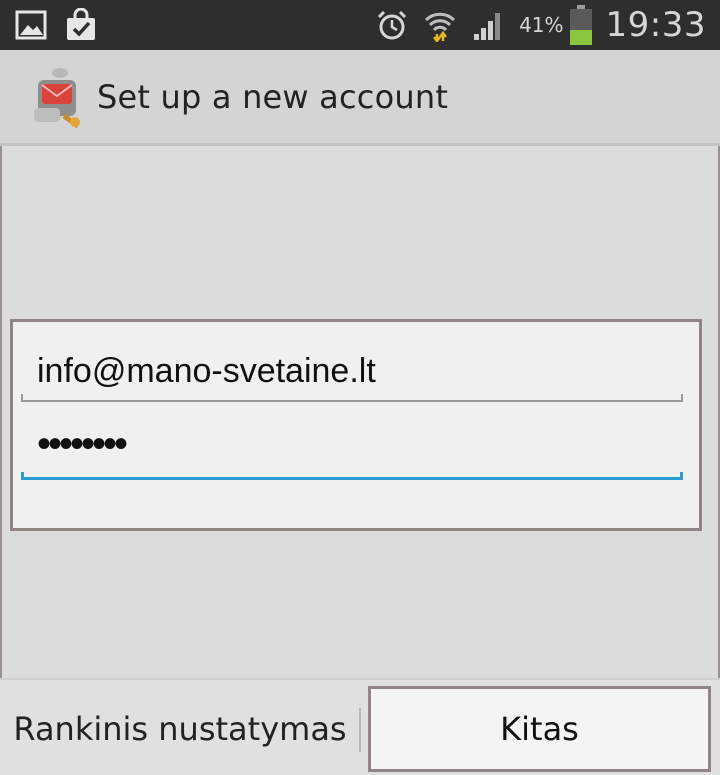 Image resolution: width=720 pixels, height=775 pixels. What do you see at coordinates (440, 27) in the screenshot?
I see `wifi-icon` at bounding box center [440, 27].